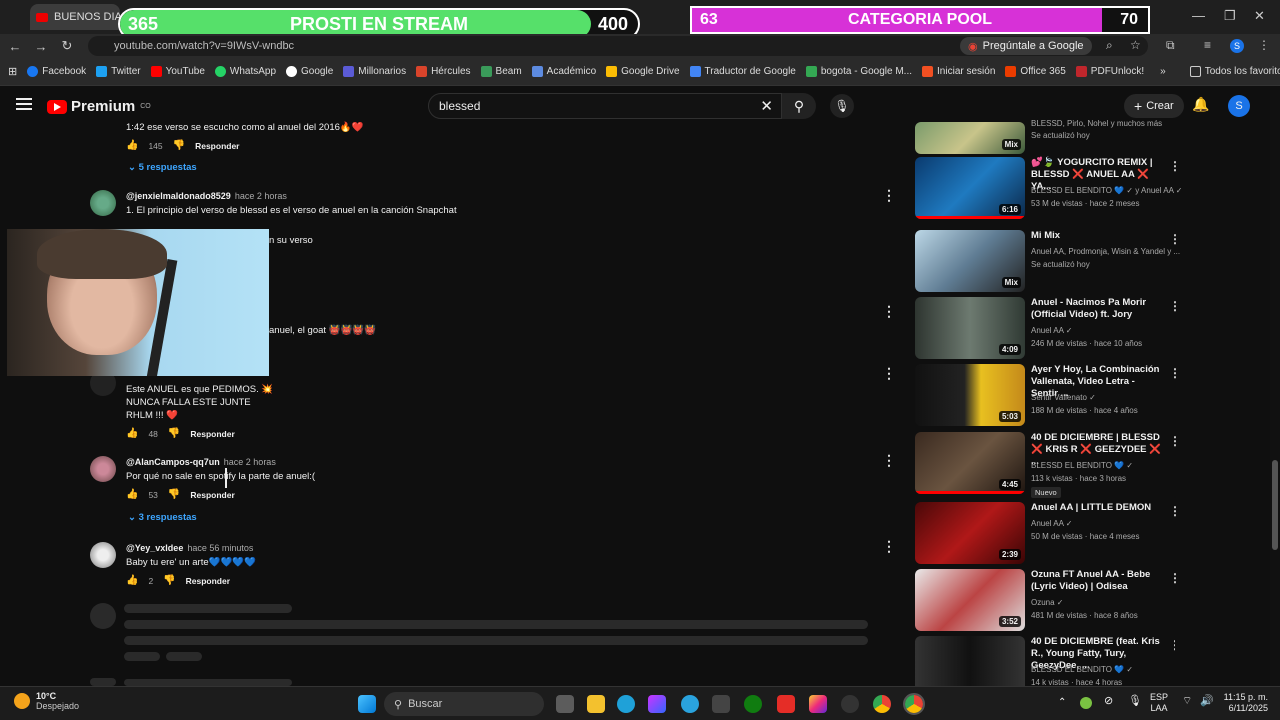 The width and height of the screenshot is (1280, 720). What do you see at coordinates (766, 106) in the screenshot?
I see `clear-search-icon: ✕` at bounding box center [766, 106].